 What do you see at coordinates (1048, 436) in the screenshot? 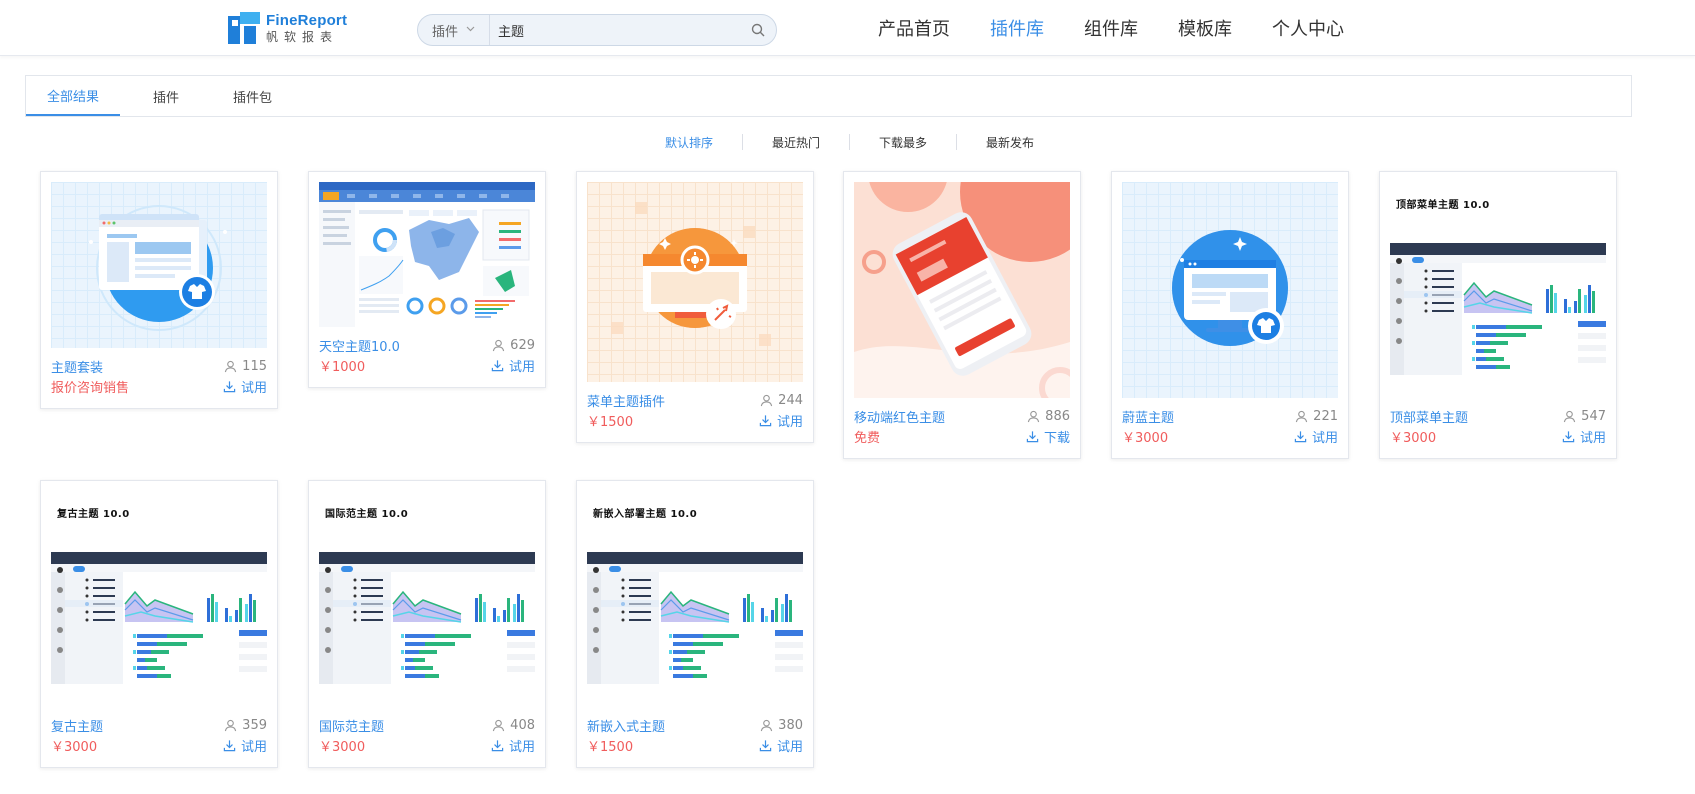
I see `download-button: 下载` at bounding box center [1048, 436].